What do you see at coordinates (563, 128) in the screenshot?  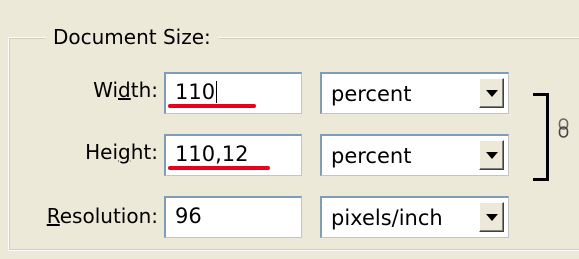 I see `chain-link-icon` at bounding box center [563, 128].